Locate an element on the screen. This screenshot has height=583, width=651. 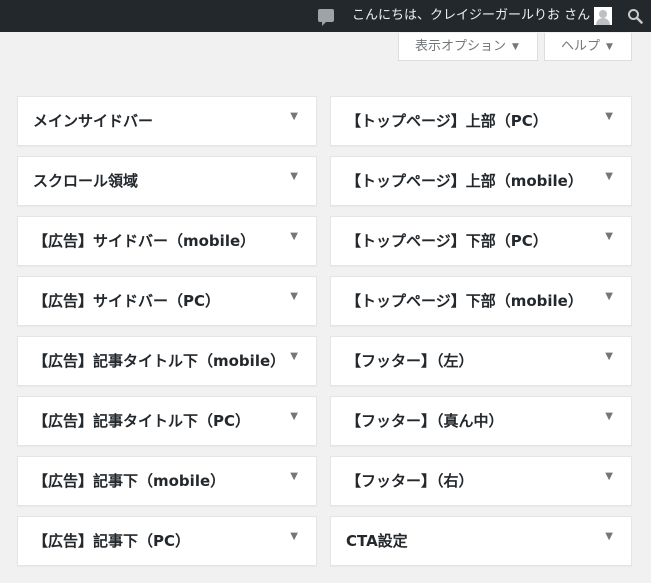
avatar is located at coordinates (603, 16).